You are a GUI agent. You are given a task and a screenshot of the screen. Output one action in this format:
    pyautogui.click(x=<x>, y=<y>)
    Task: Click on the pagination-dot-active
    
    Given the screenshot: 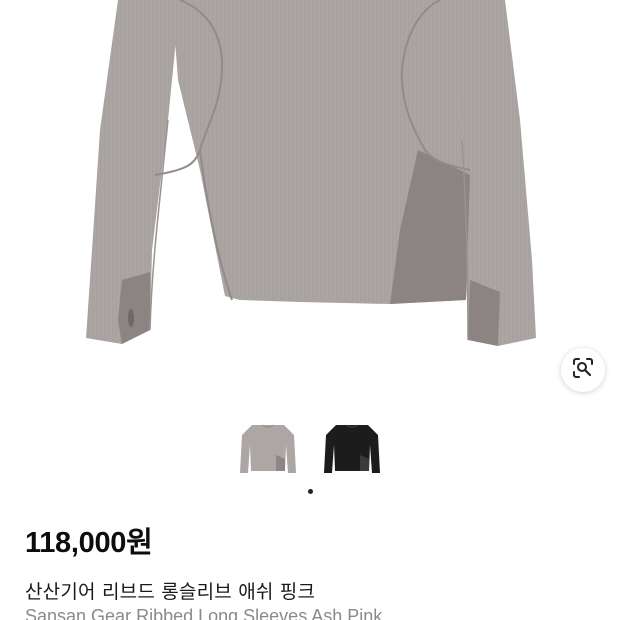 What is the action you would take?
    pyautogui.click(x=310, y=491)
    